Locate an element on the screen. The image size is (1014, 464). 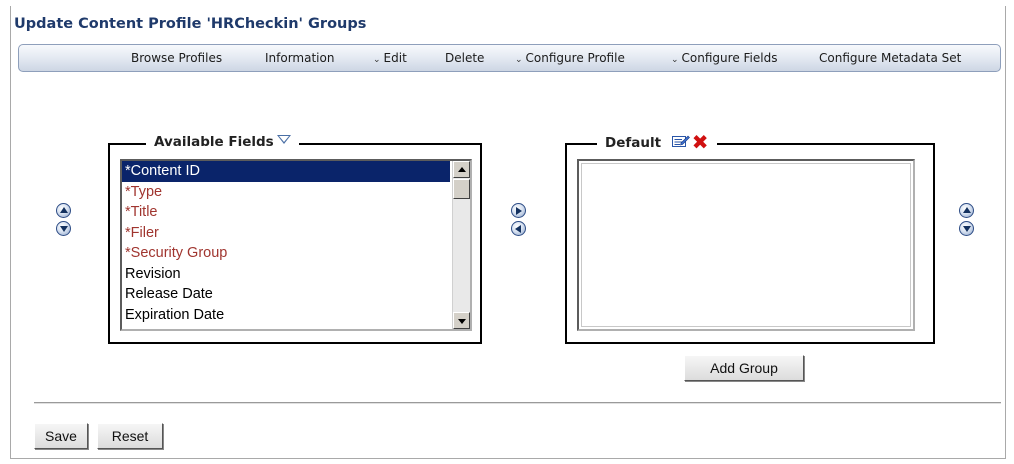
arrow-down-icon is located at coordinates (462, 321).